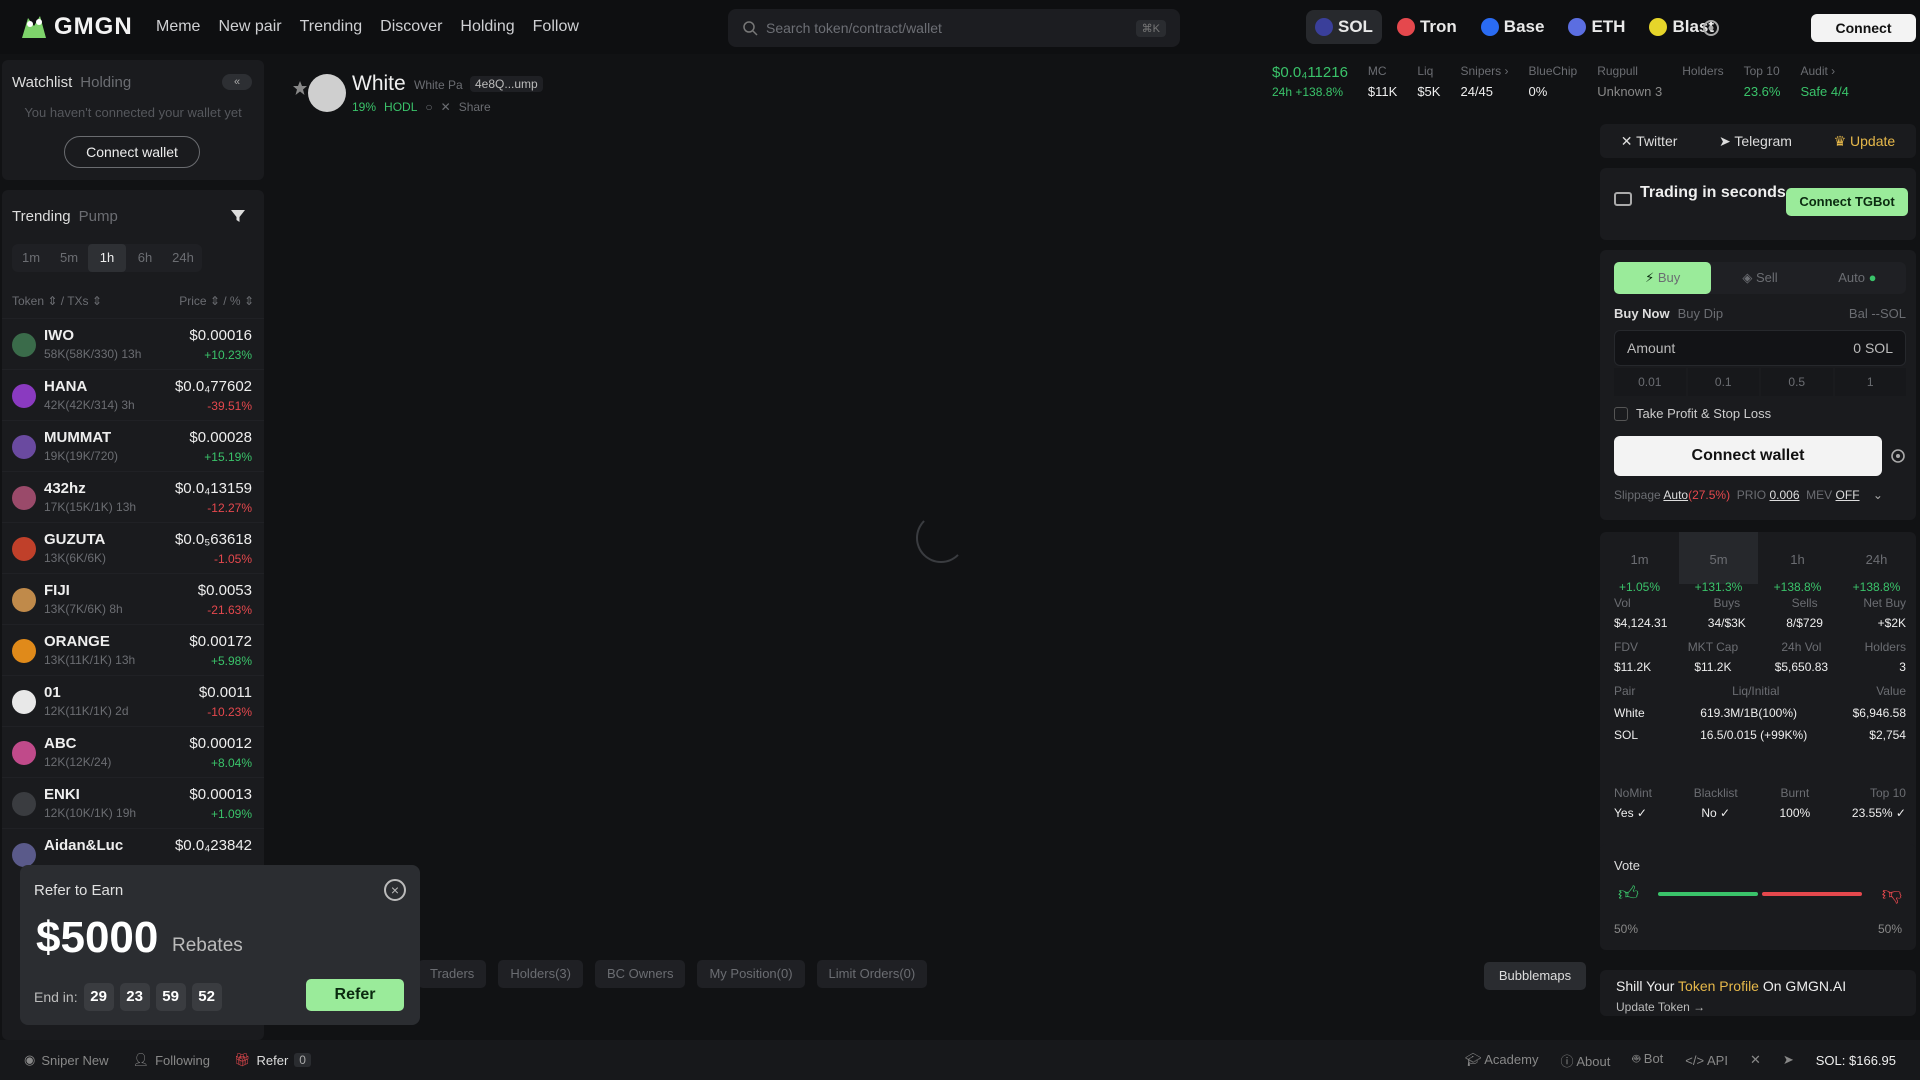  Describe the element at coordinates (133, 343) in the screenshot. I see `trending-row: IWO 58K(58K/330) 13h $0.00016 +10.23%` at that location.